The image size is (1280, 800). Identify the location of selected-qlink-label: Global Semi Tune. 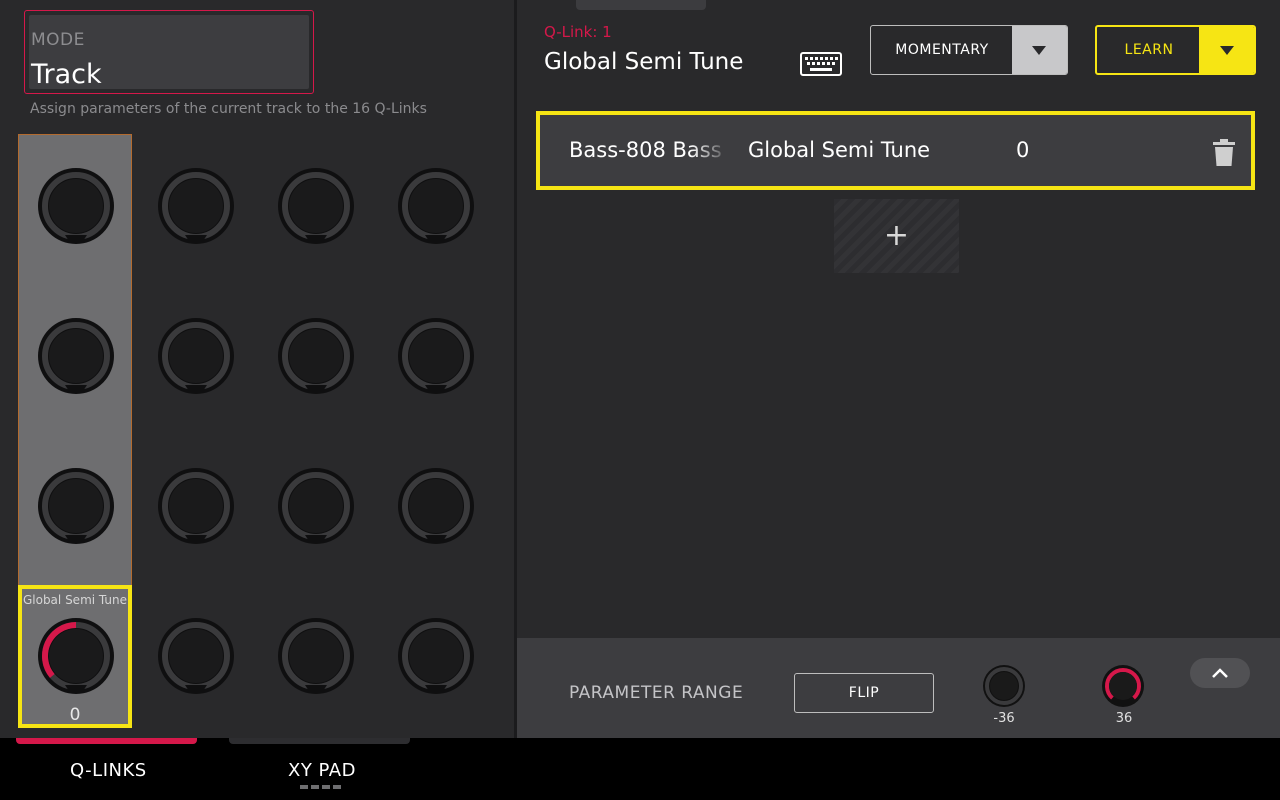
(75, 600).